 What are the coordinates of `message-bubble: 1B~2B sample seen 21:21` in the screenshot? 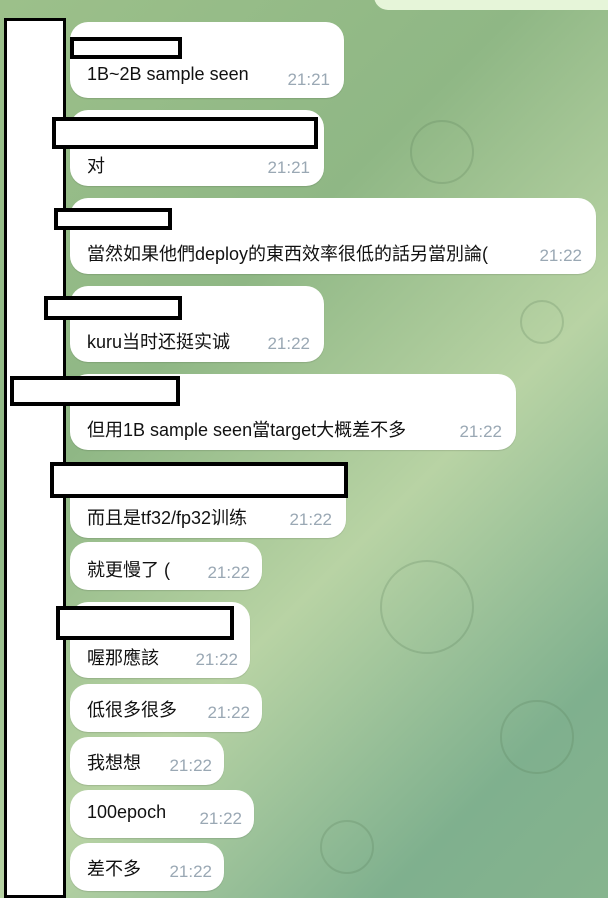 It's located at (207, 60).